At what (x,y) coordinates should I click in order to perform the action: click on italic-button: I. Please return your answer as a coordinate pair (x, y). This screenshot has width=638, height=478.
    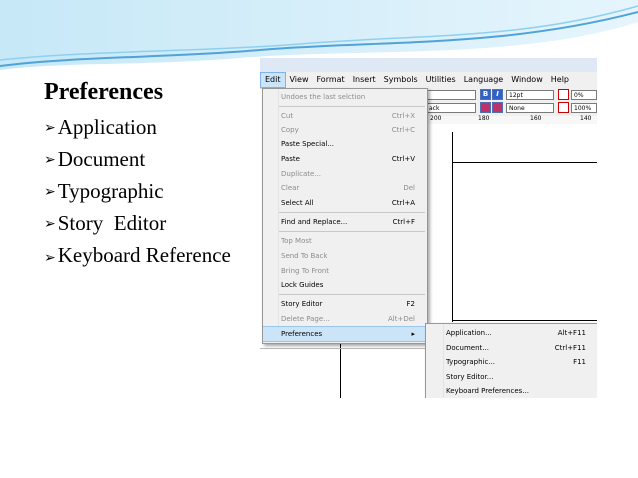
    Looking at the image, I should click on (497, 94).